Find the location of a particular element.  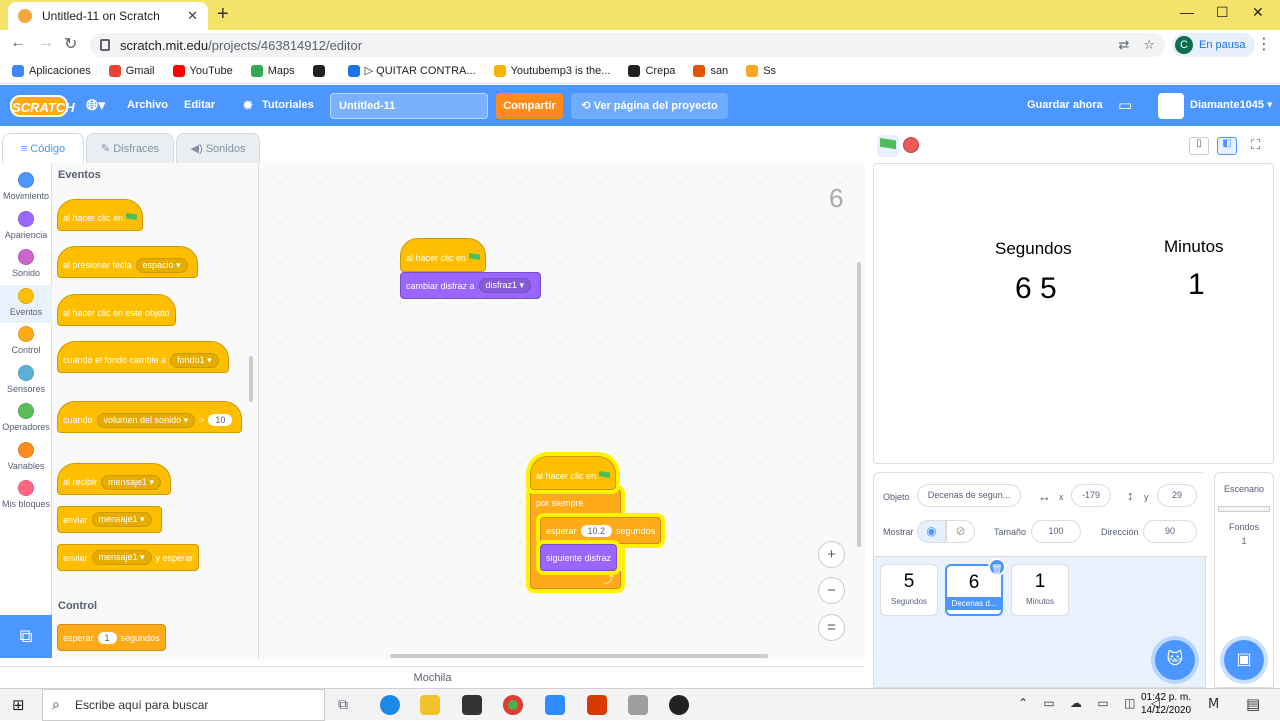

category-movimiento: Movimiento is located at coordinates (26, 188).